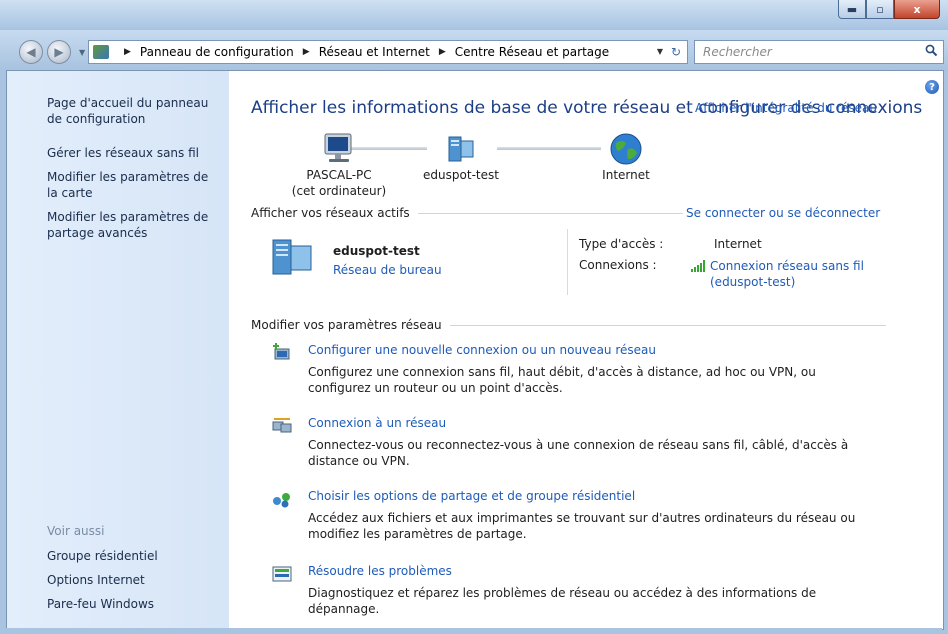 Image resolution: width=948 pixels, height=634 pixels. Describe the element at coordinates (931, 52) in the screenshot. I see `search-icon` at that location.